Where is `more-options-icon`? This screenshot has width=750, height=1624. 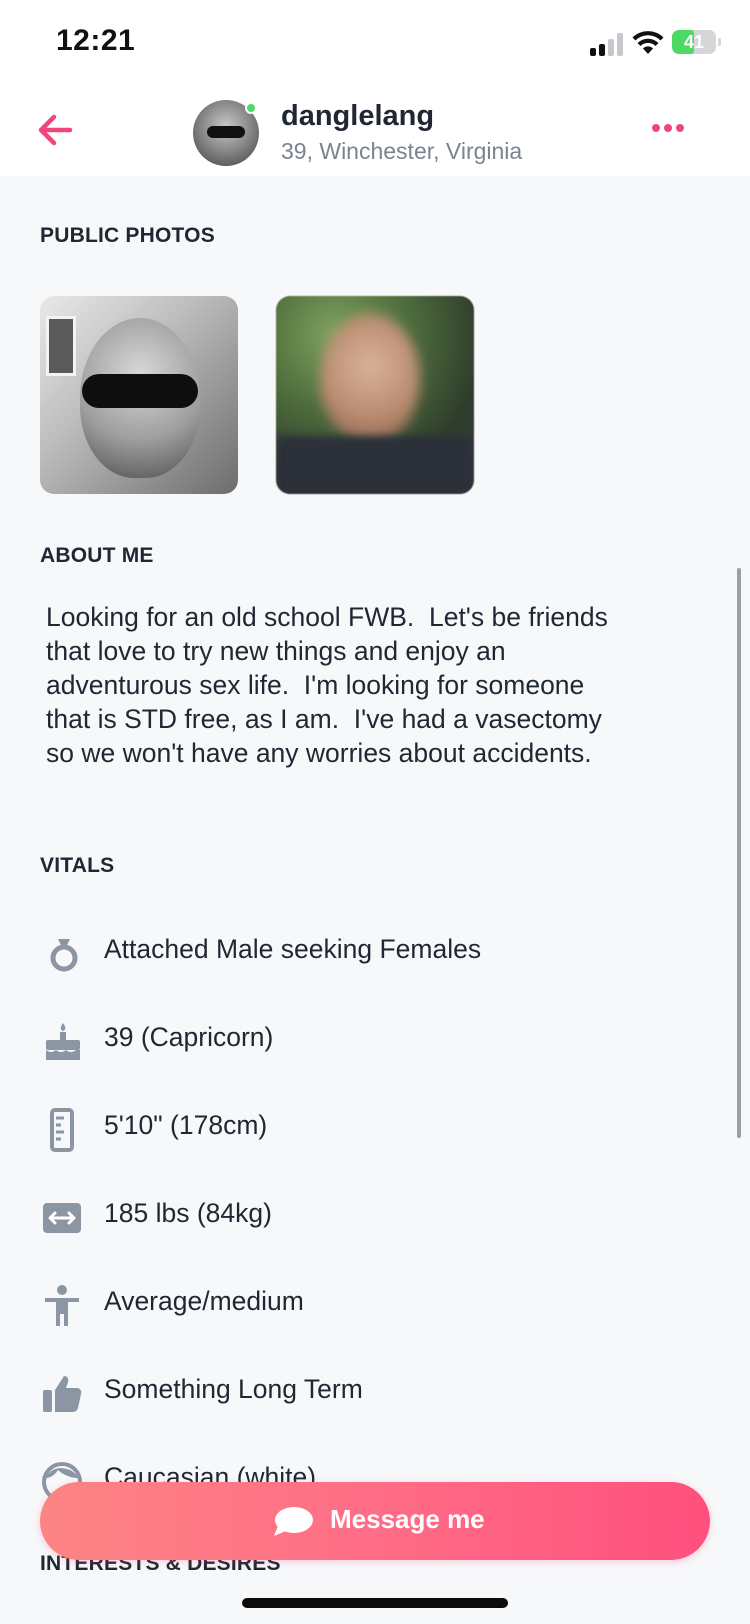
more-options-icon is located at coordinates (668, 129).